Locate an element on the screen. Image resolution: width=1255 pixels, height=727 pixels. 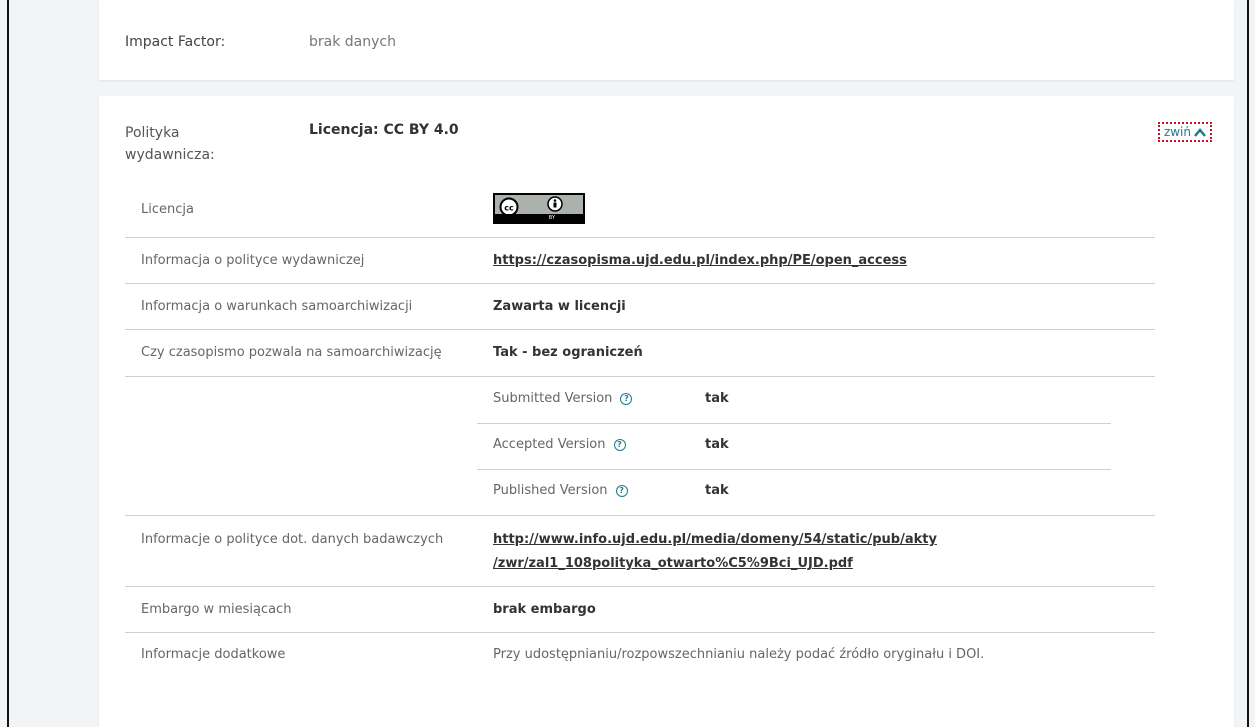
badge-by-label: BY is located at coordinates (551, 218).